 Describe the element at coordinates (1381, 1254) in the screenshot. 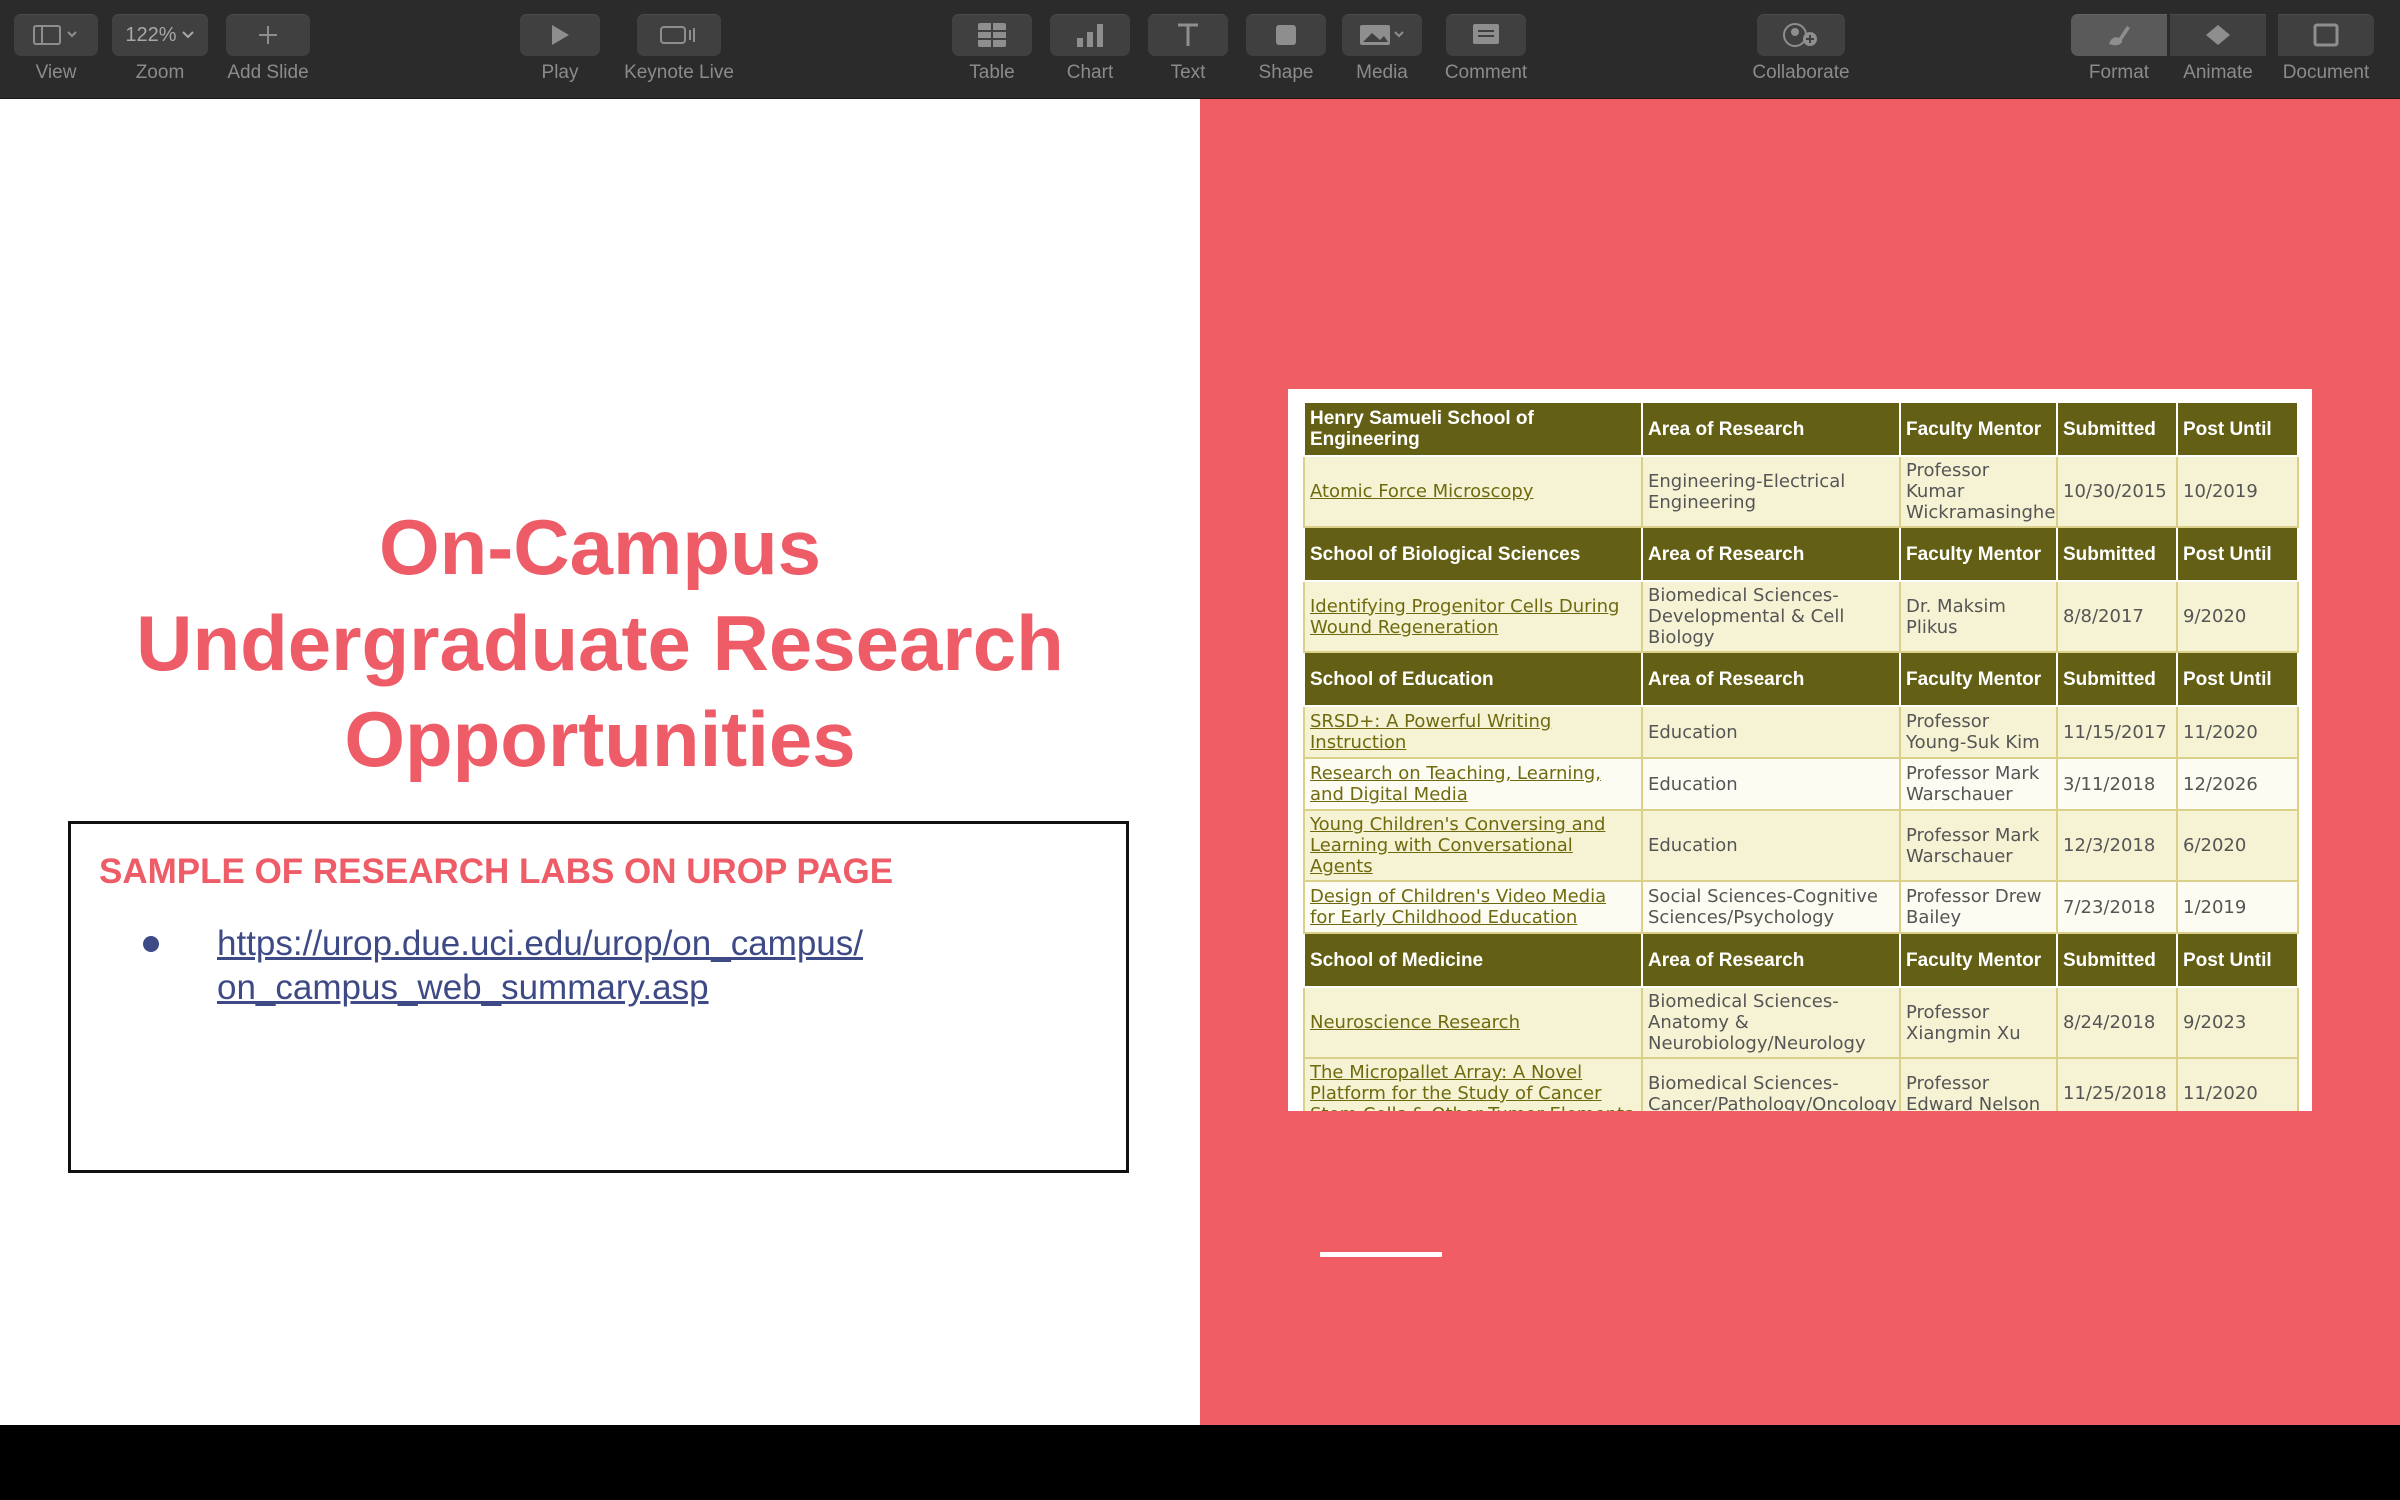

I see `decorative-line` at that location.